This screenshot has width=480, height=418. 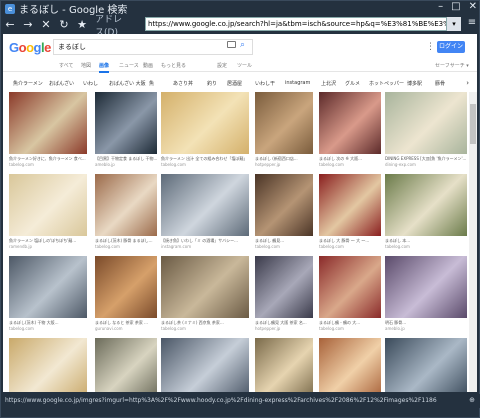 What do you see at coordinates (64, 24) in the screenshot?
I see `refresh-icon: ↻` at bounding box center [64, 24].